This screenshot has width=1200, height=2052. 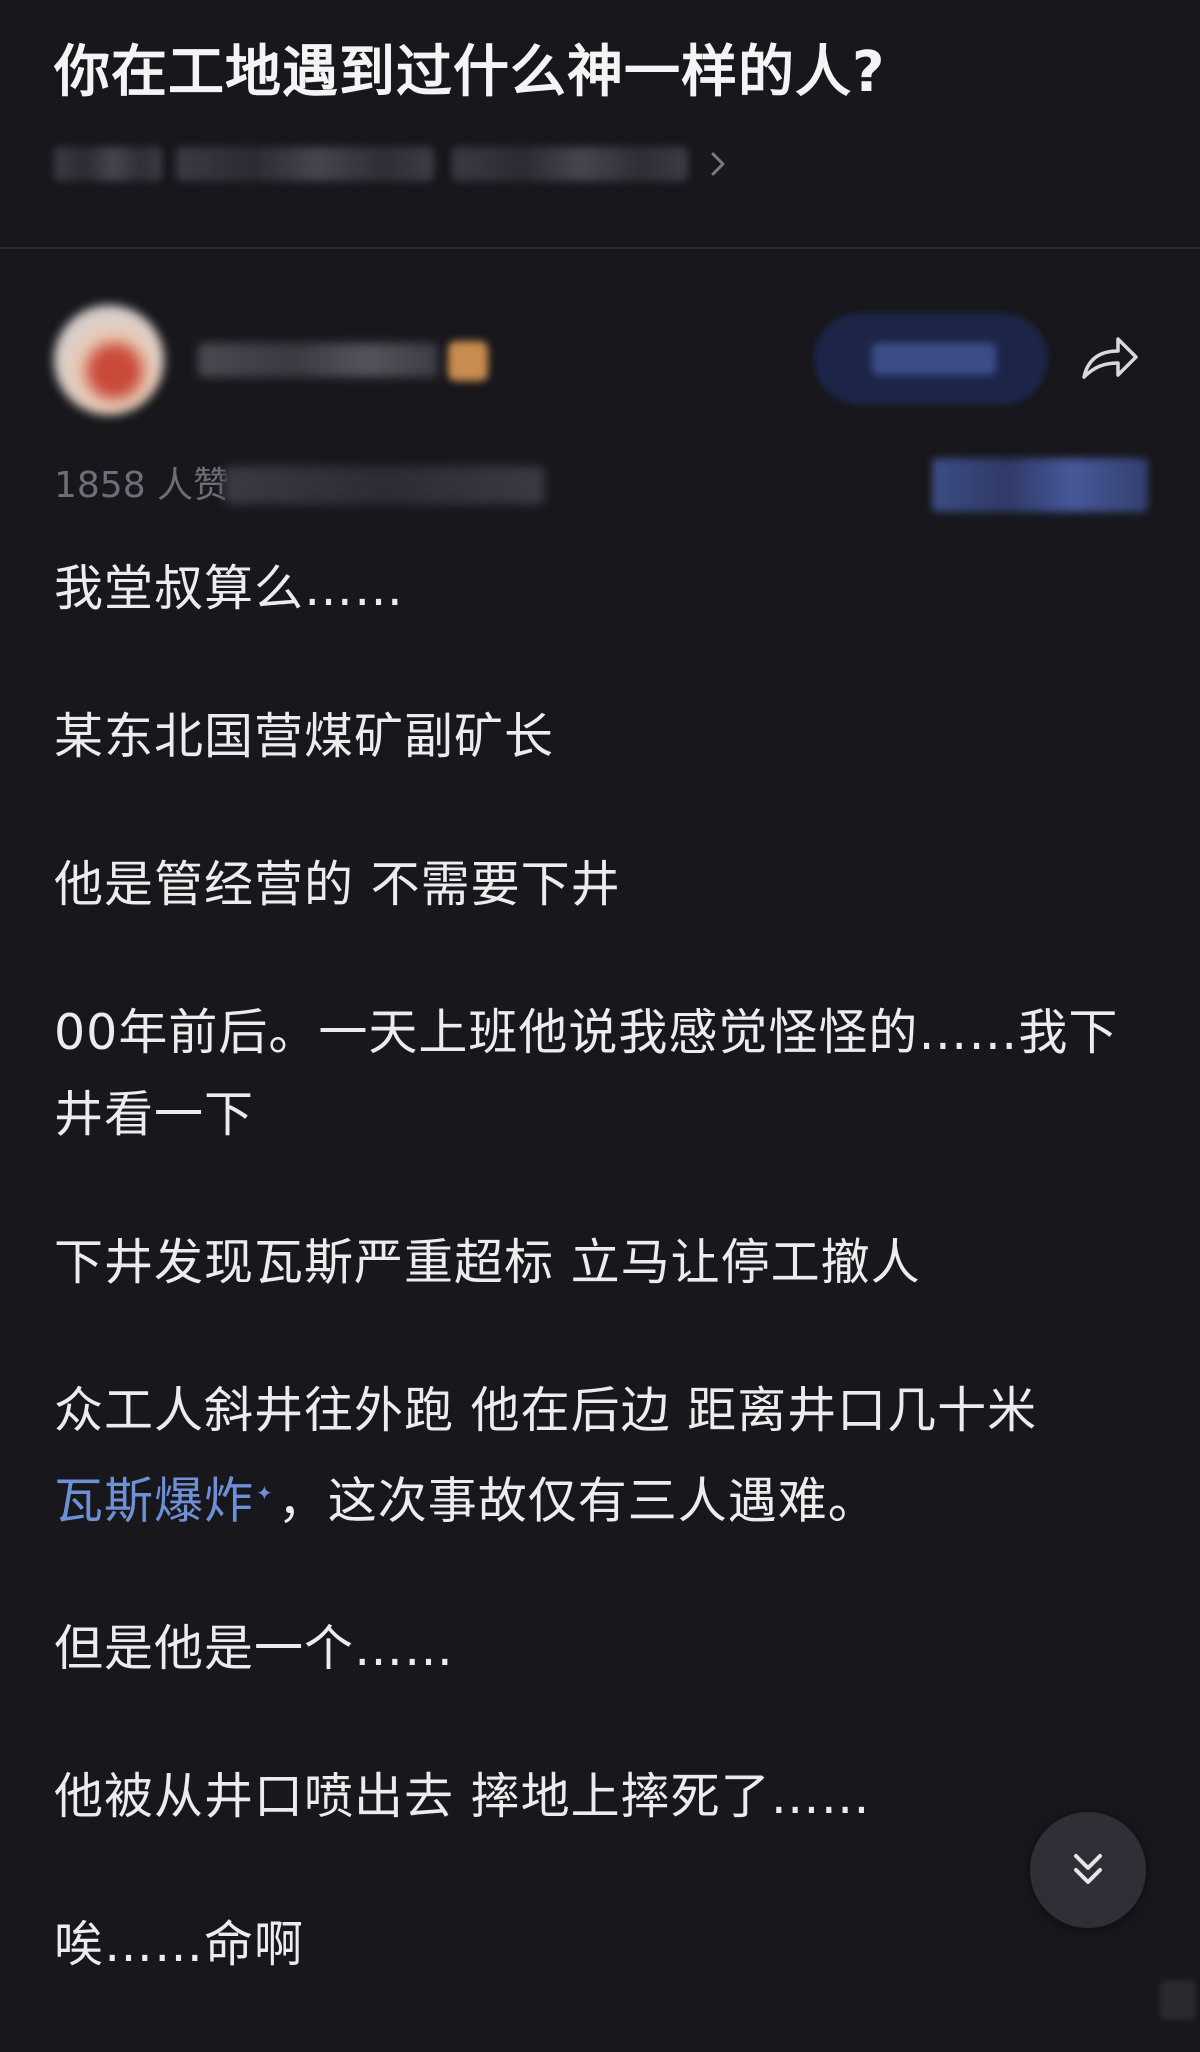 I want to click on paragraph-text: 众工人斜井往外跑 他在后边 距离井口几十米, so click(x=546, y=1410).